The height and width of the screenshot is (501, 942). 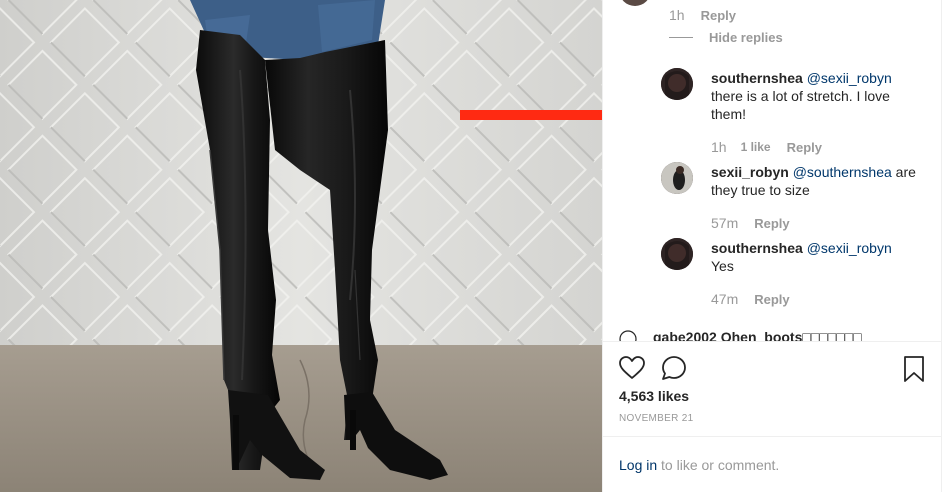 What do you see at coordinates (638, 465) in the screenshot?
I see `login-link: Log in` at bounding box center [638, 465].